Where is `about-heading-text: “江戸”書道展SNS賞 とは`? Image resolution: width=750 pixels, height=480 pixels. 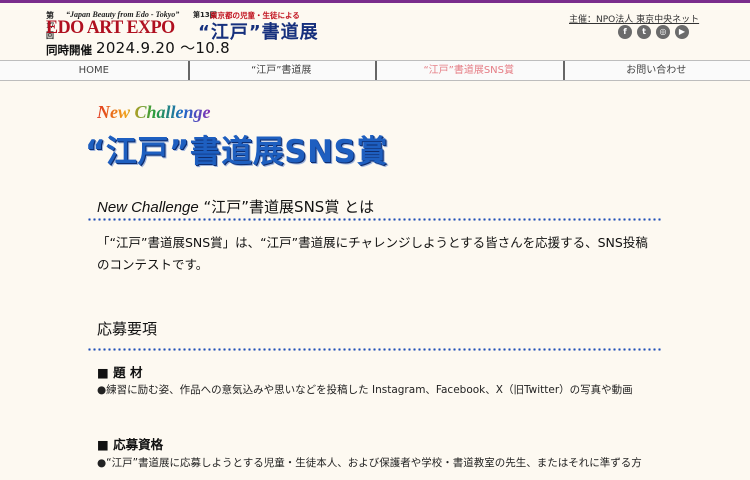
about-heading-text: “江戸”書道展SNS賞 とは is located at coordinates (289, 207).